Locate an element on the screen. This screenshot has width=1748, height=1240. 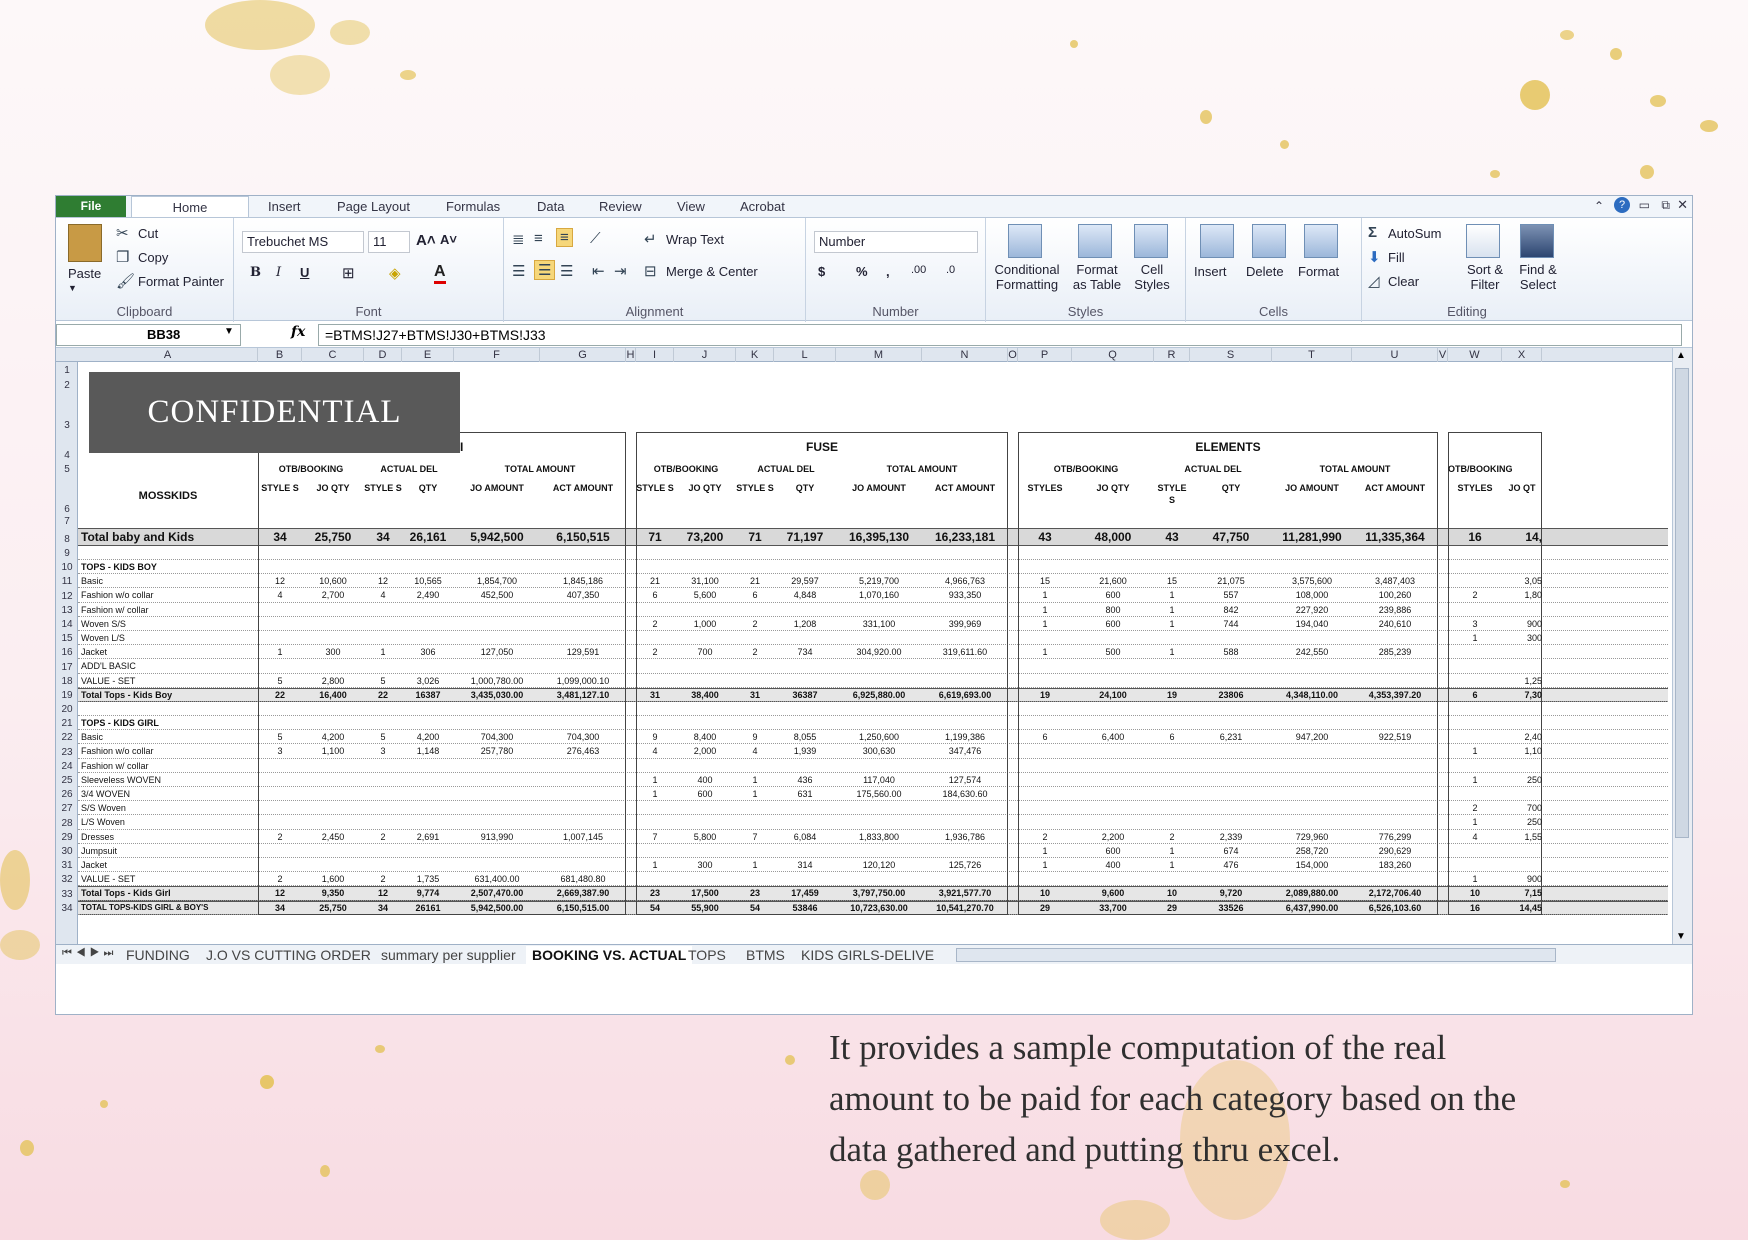
fuse-value: 4 is located at coordinates (655, 751).